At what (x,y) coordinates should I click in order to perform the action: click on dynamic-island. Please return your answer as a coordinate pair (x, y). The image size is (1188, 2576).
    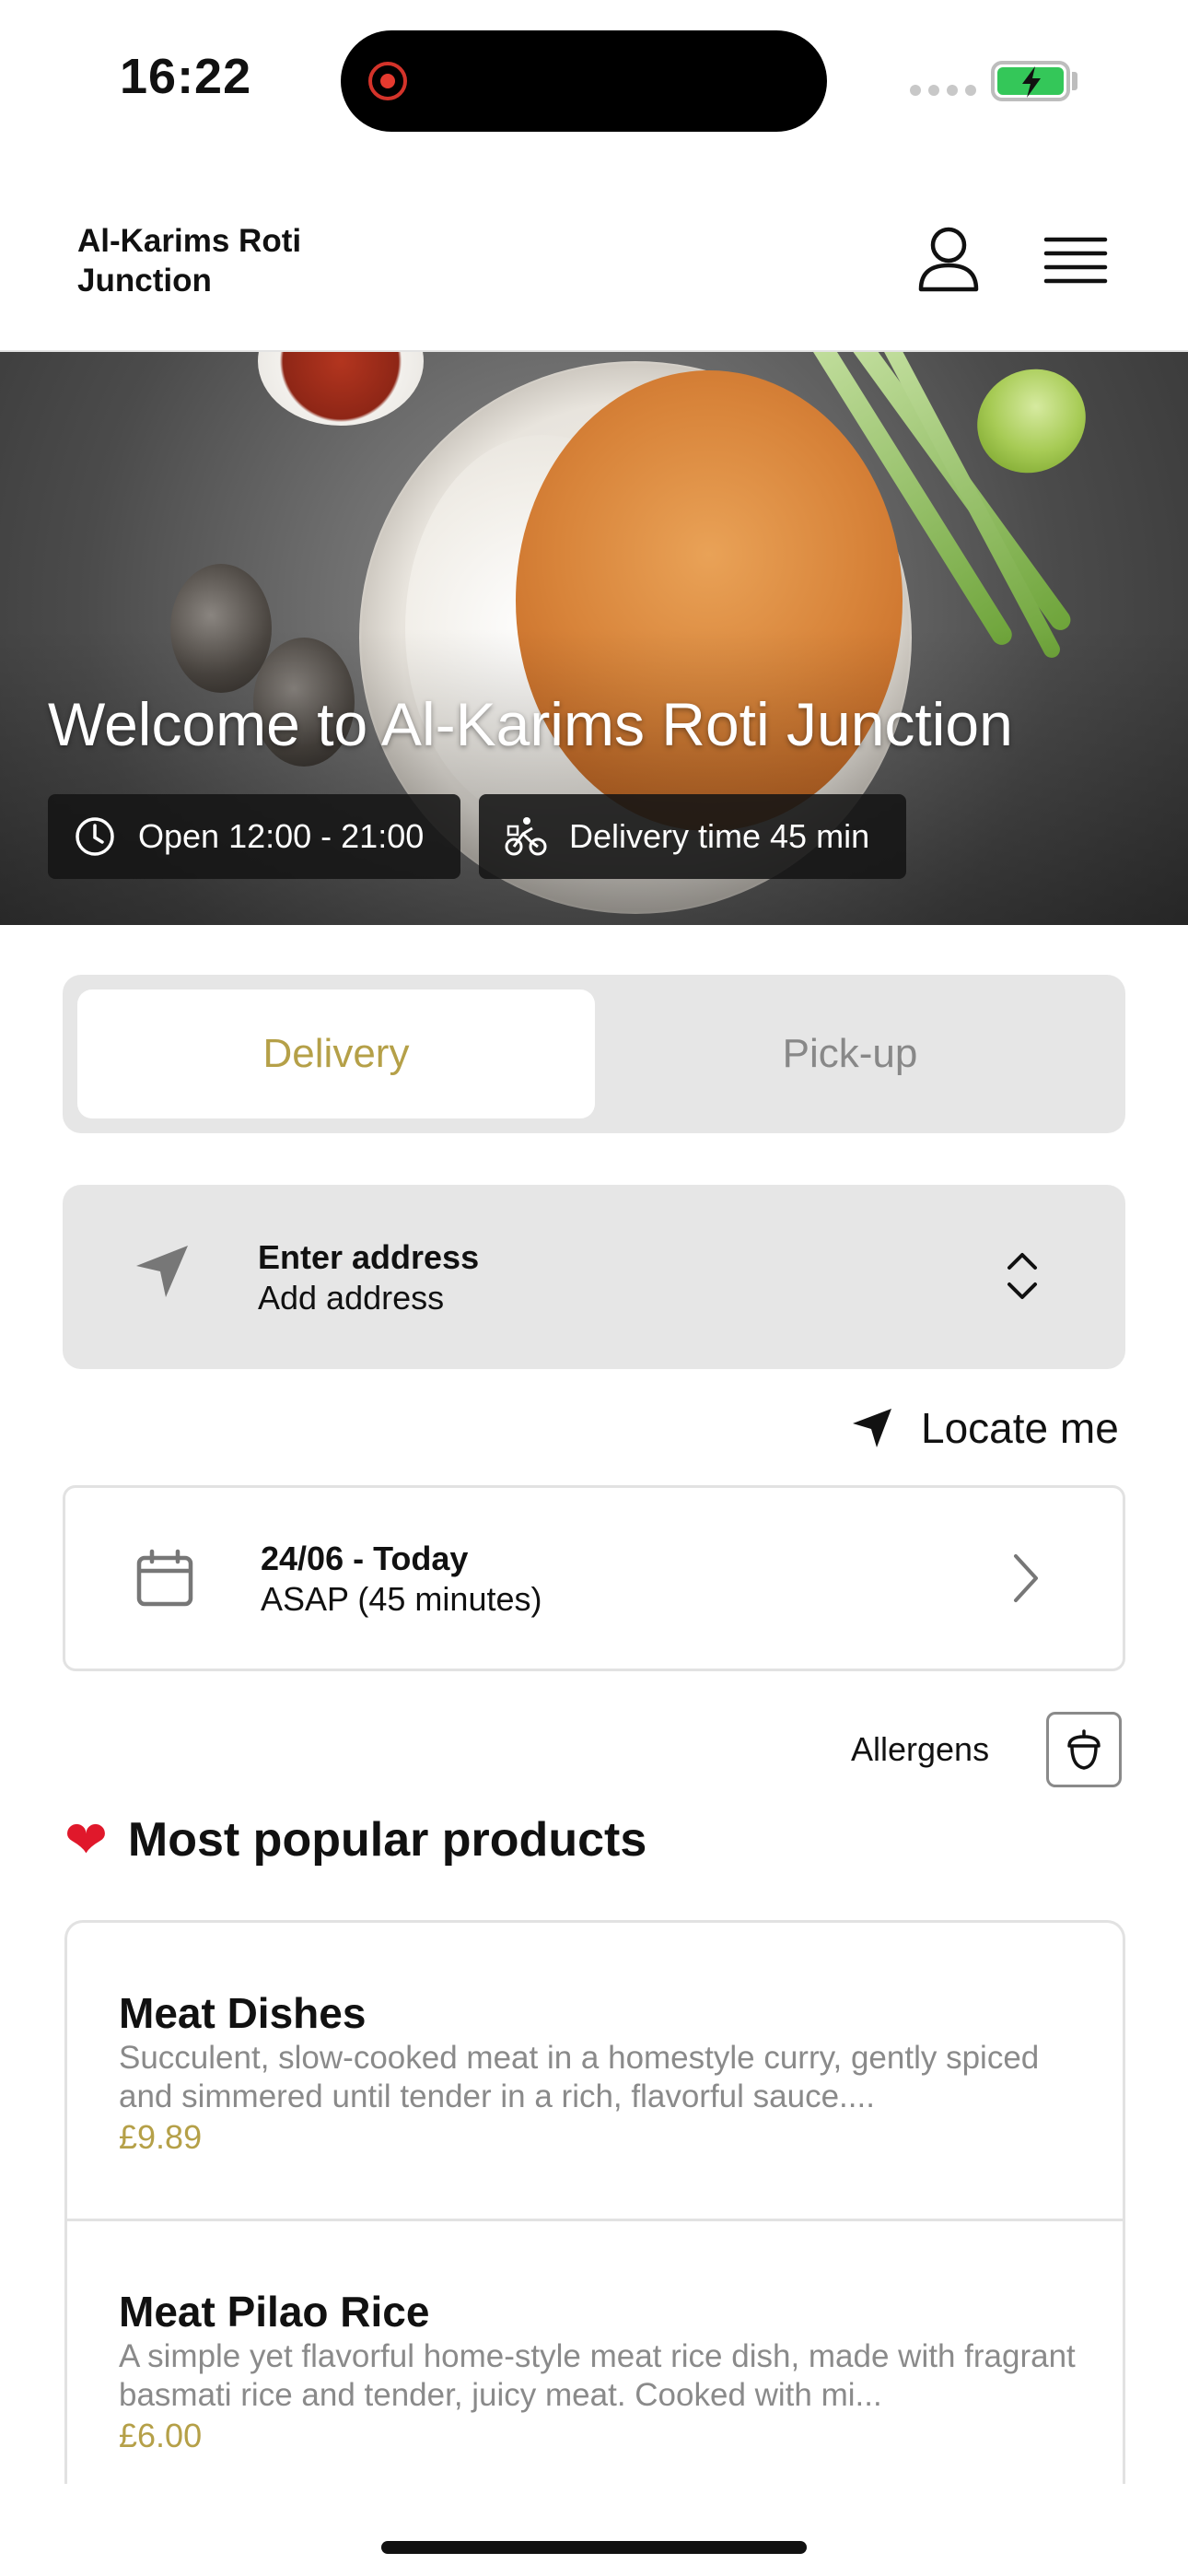
    Looking at the image, I should click on (584, 81).